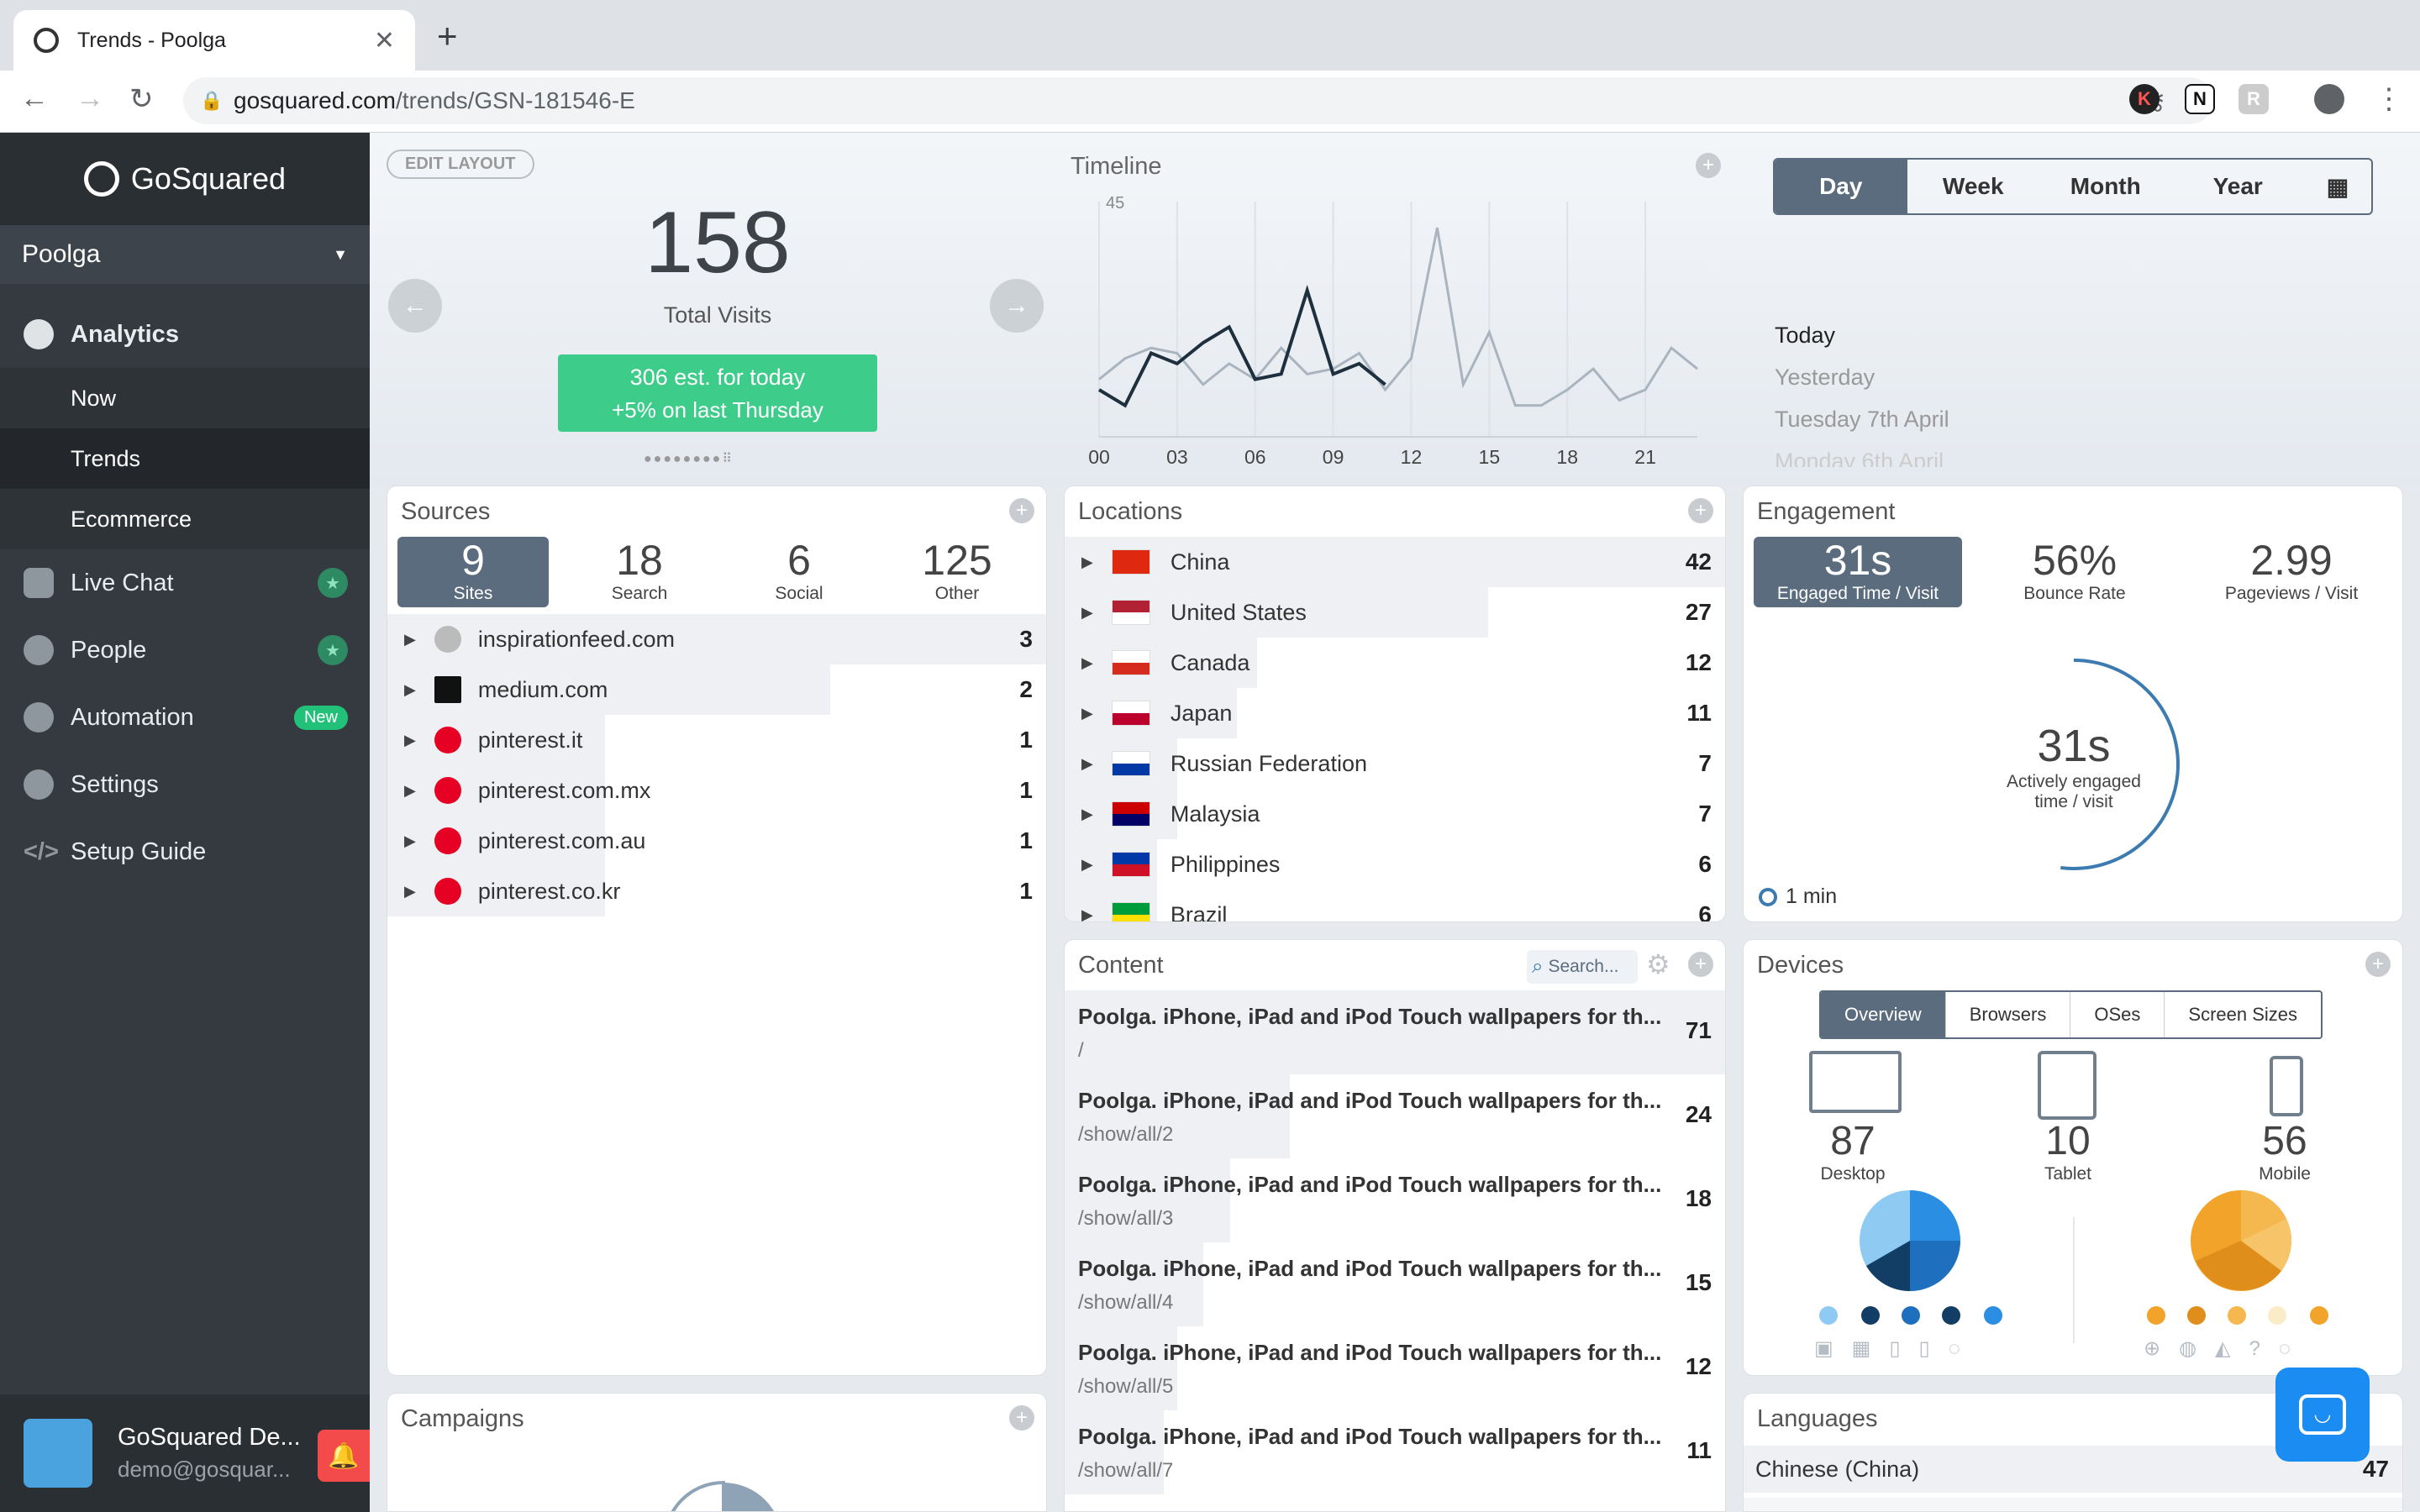  What do you see at coordinates (384, 40) in the screenshot?
I see `close-tab-icon: ✕` at bounding box center [384, 40].